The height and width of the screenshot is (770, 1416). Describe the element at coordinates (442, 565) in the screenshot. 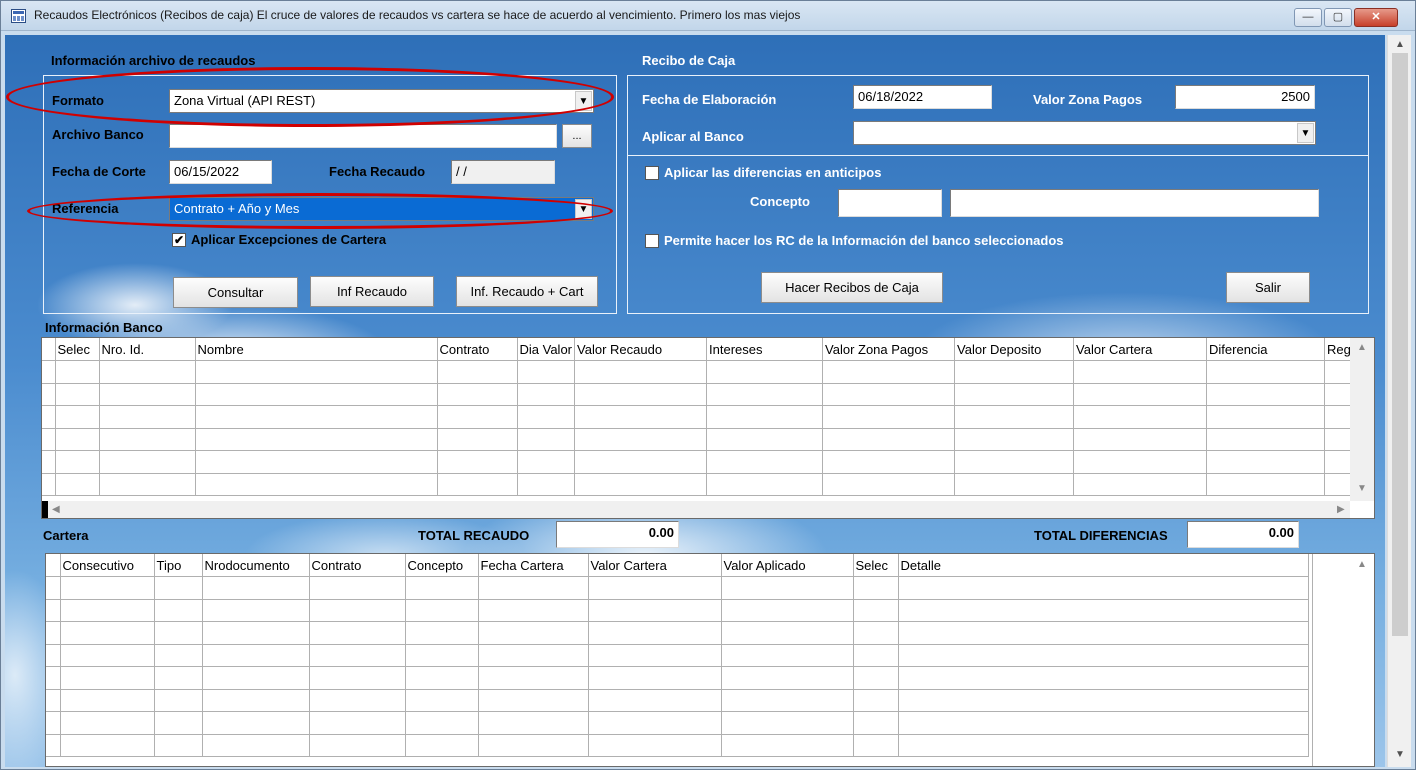

I see `column-header: Concepto` at that location.